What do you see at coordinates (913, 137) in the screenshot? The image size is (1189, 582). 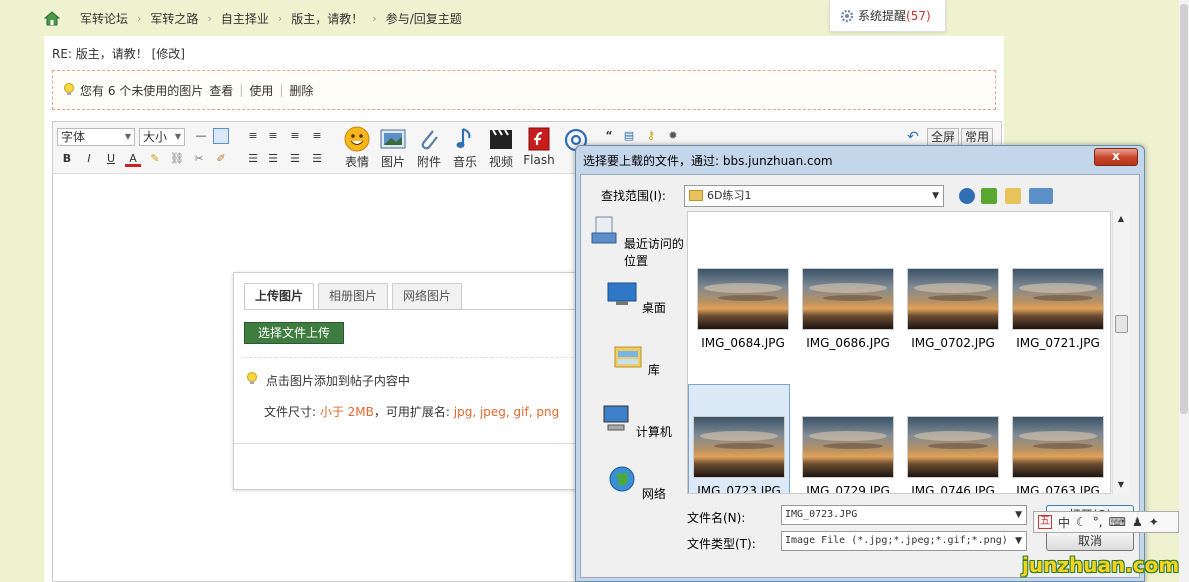 I see `undo-icon: ↶` at bounding box center [913, 137].